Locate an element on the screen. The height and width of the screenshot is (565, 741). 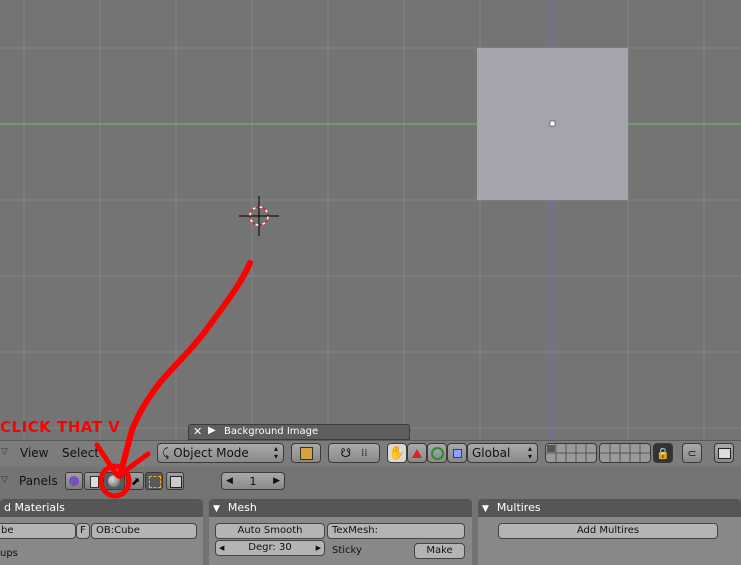
add-multires-button: Add Multires is located at coordinates (608, 531).